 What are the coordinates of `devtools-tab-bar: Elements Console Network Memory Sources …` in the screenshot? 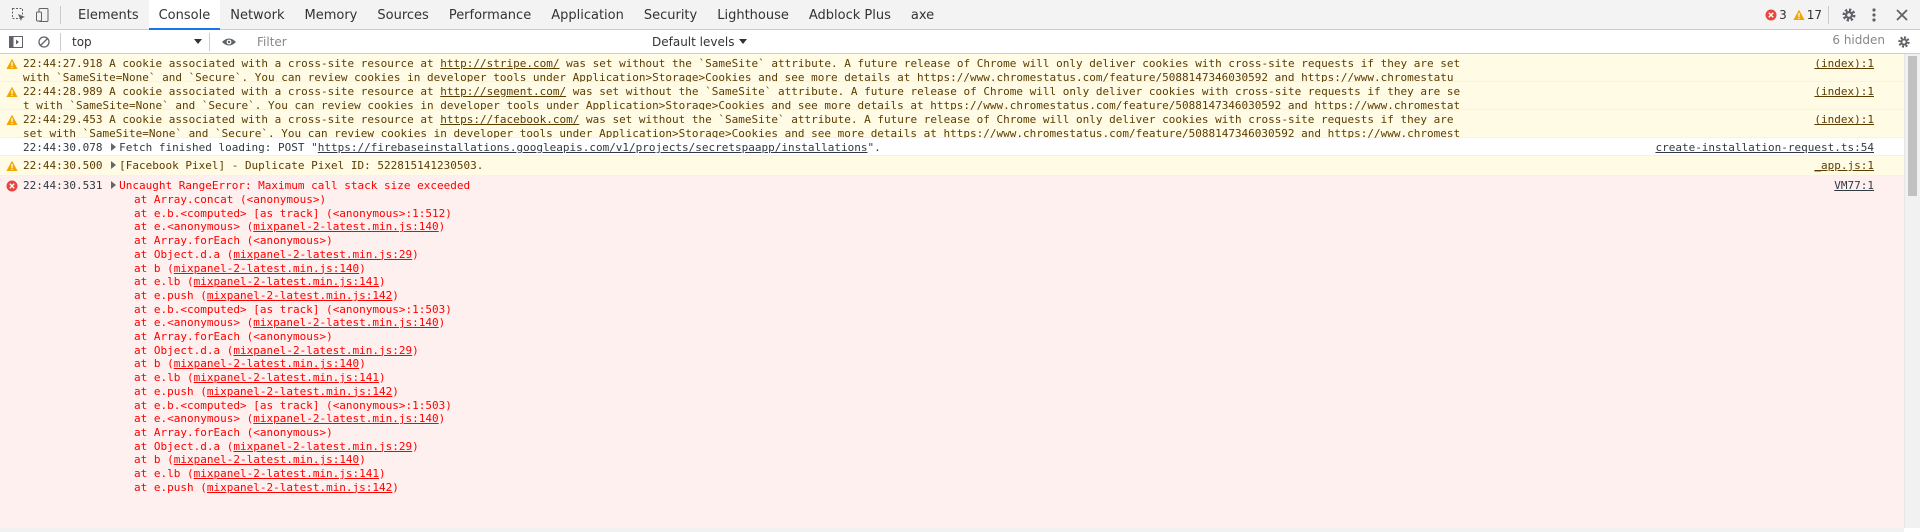 It's located at (960, 15).